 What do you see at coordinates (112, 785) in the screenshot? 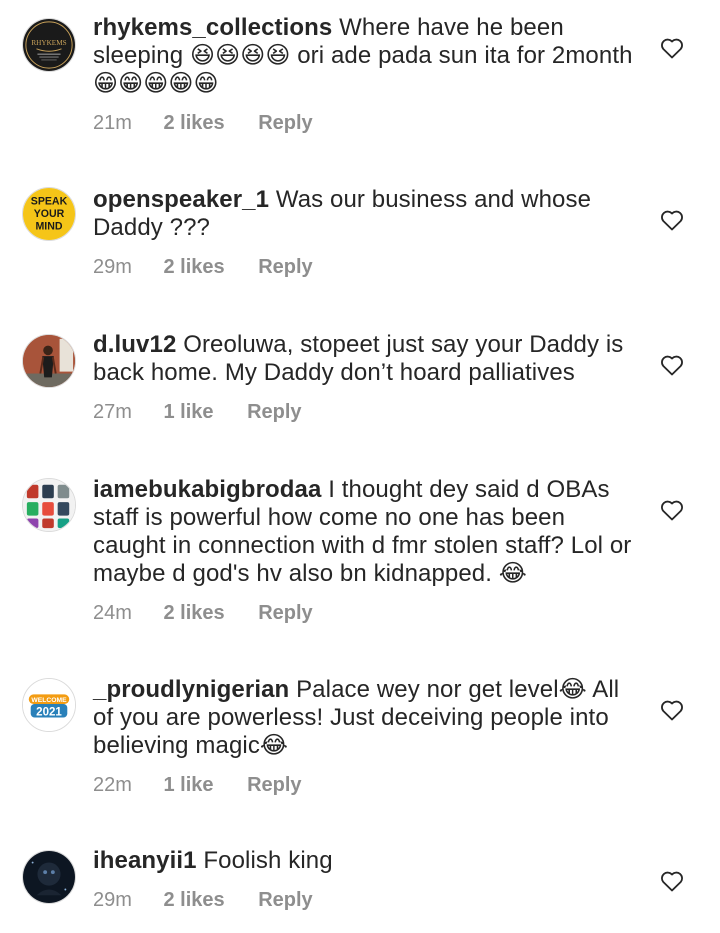
I see `comment-time: 22m` at bounding box center [112, 785].